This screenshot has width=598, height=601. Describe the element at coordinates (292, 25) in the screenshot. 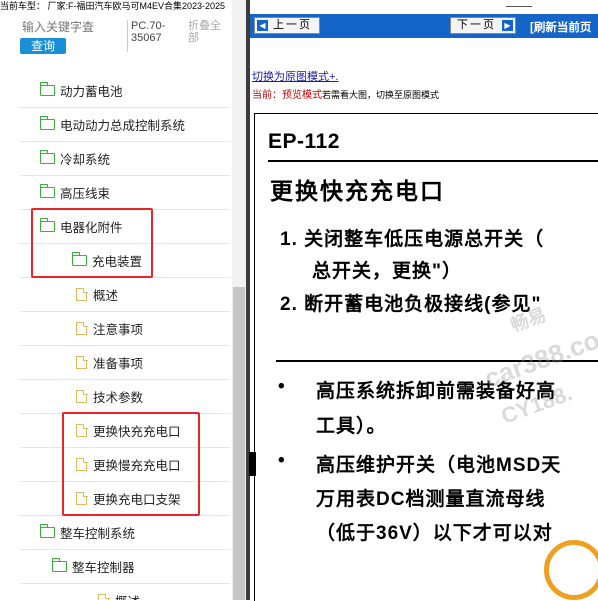

I see `prev-page-label: 上一页` at that location.